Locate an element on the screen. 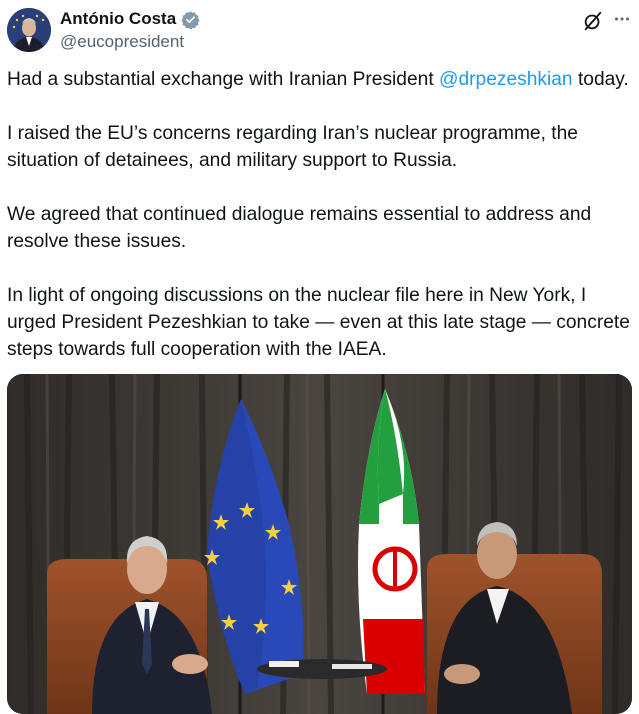 This screenshot has height=714, width=639. author-display-name: António Costa is located at coordinates (118, 19).